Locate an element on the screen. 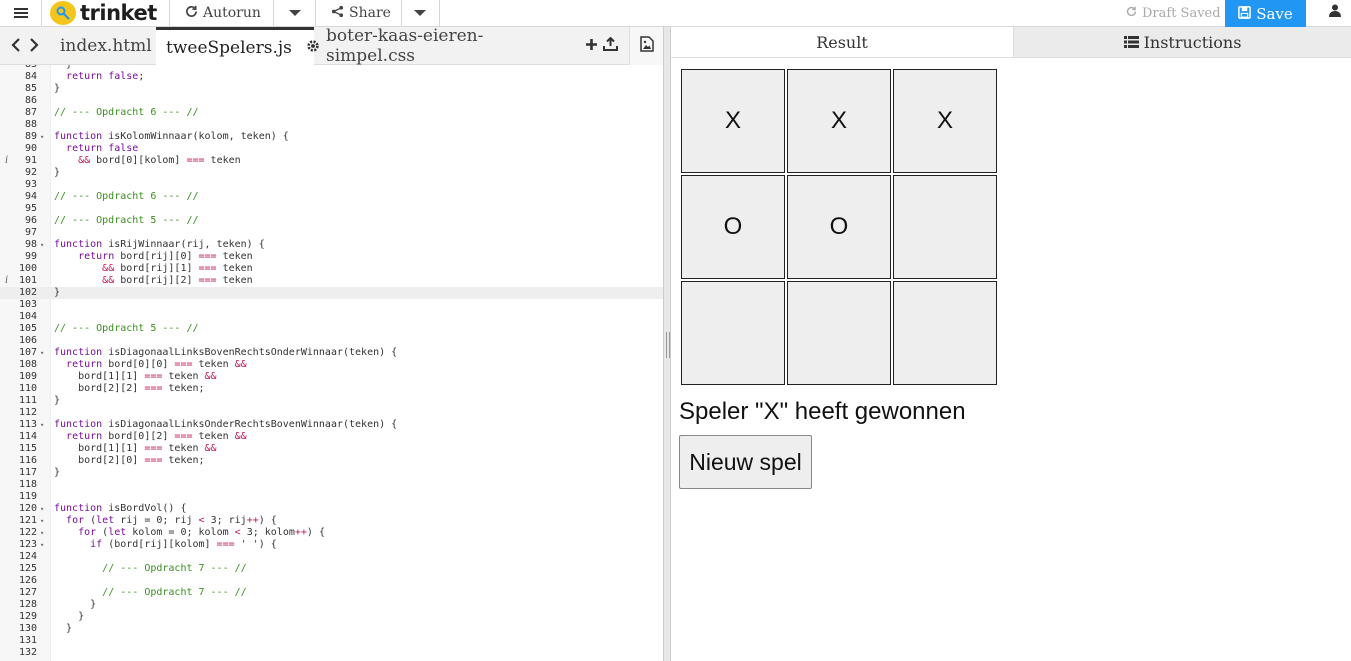 This screenshot has width=1351, height=661. code-line: 103 is located at coordinates (331, 305).